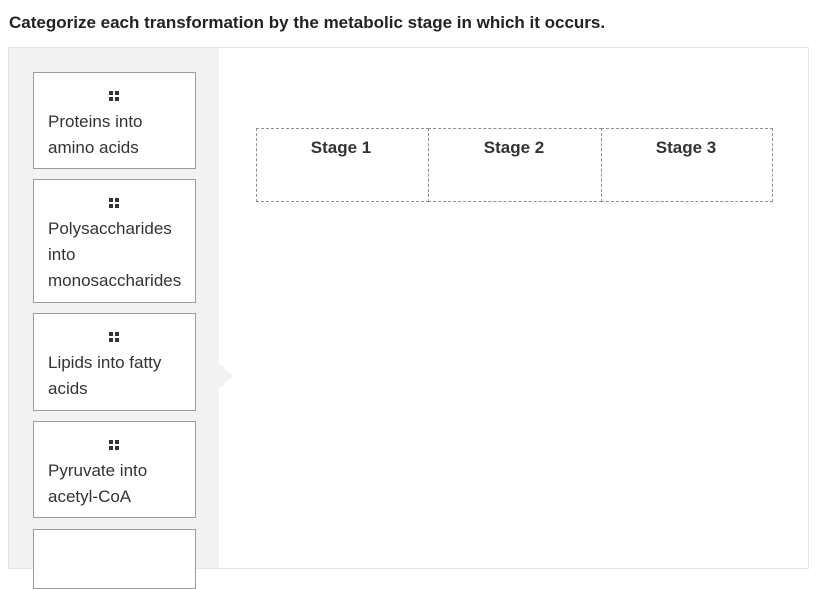 The width and height of the screenshot is (836, 589). What do you see at coordinates (226, 376) in the screenshot?
I see `answer-bank-arrow` at bounding box center [226, 376].